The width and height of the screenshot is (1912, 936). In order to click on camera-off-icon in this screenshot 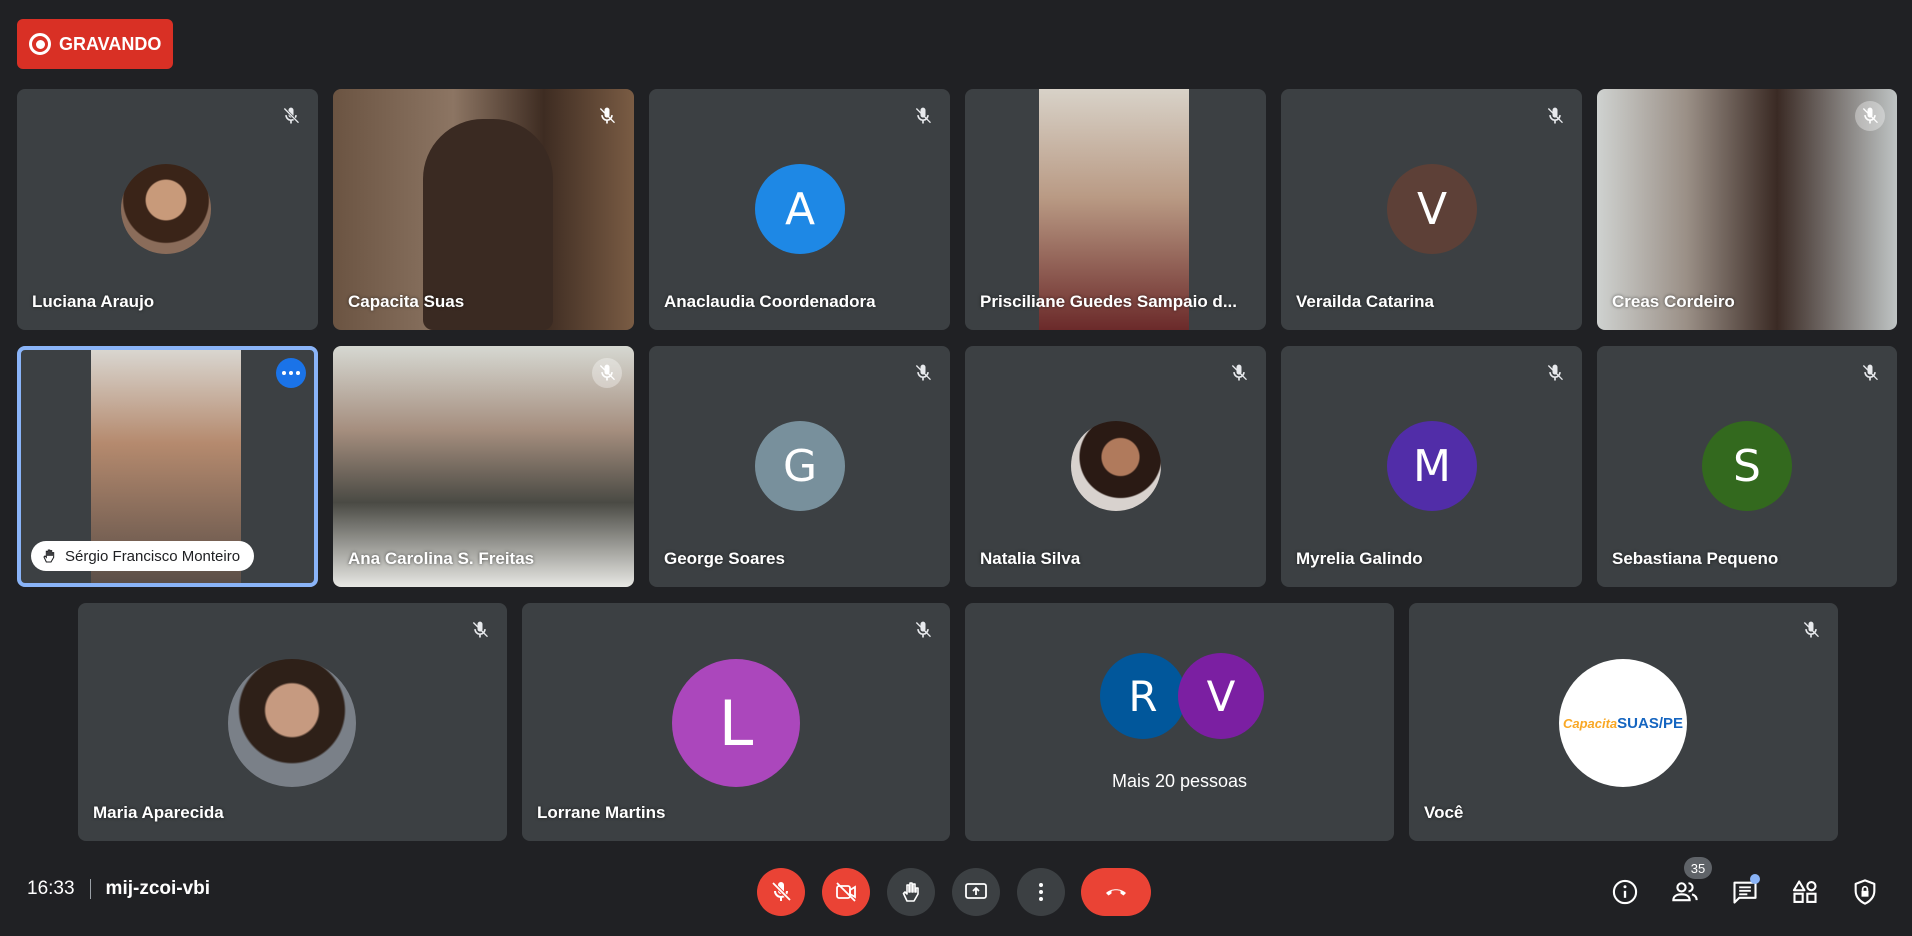, I will do `click(846, 892)`.